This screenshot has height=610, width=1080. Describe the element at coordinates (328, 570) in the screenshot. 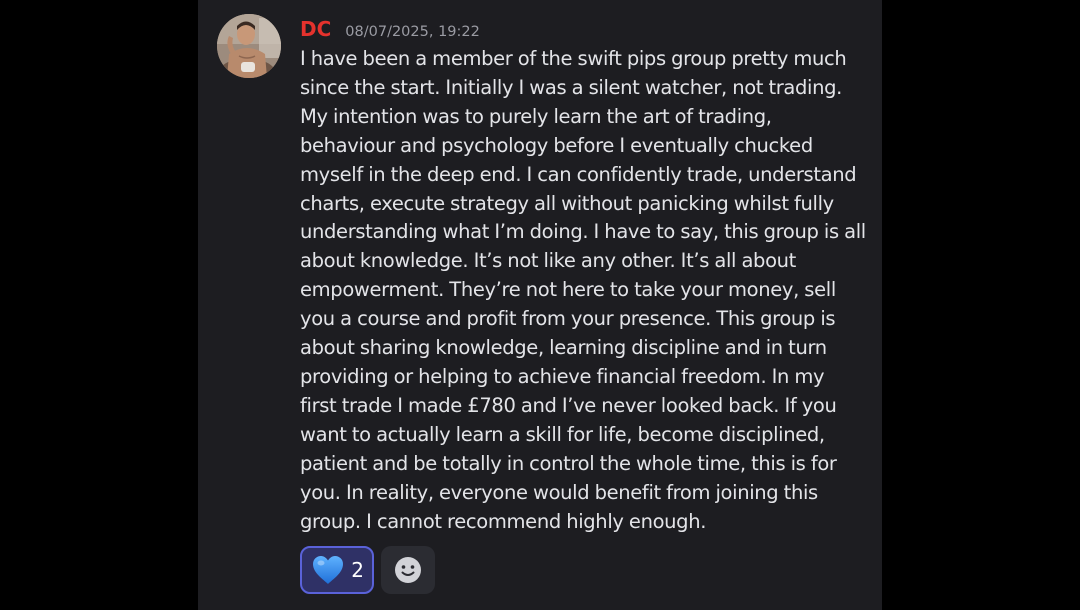

I see `blue-heart-icon` at that location.